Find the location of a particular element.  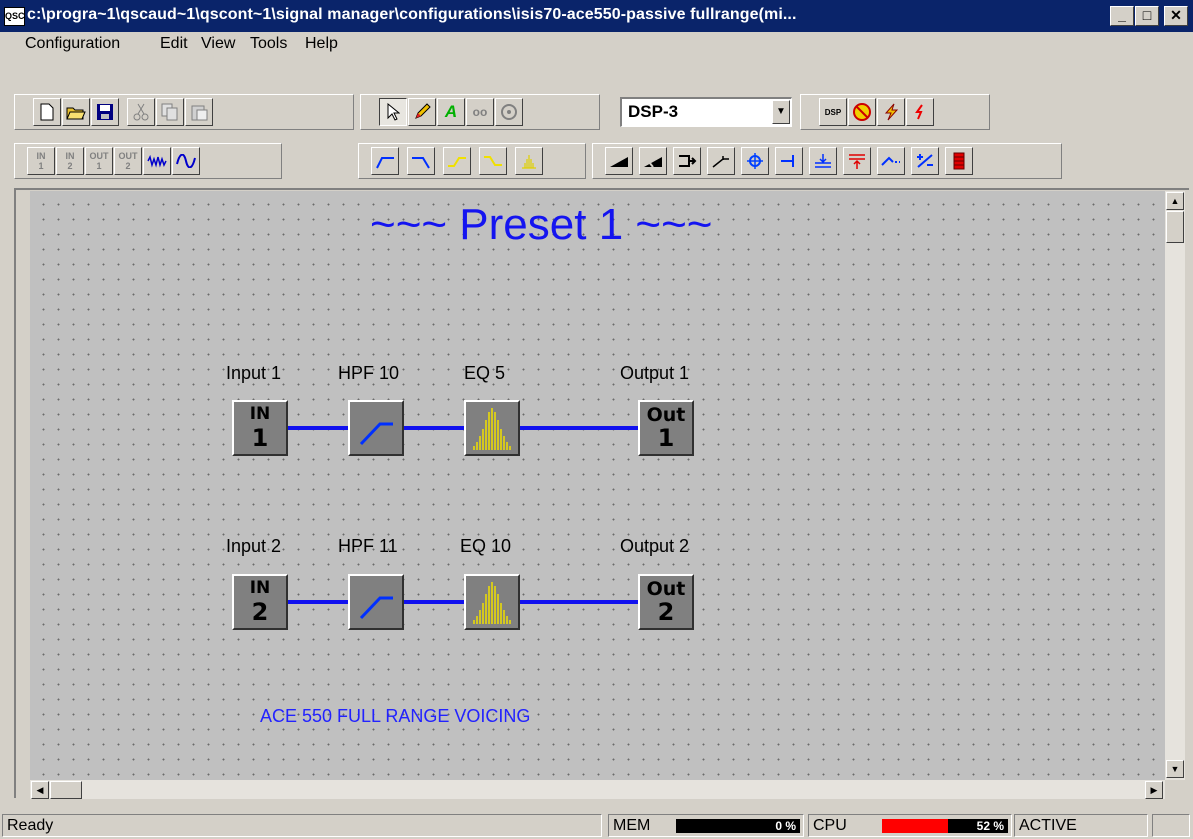

cpu-label: CPU is located at coordinates (830, 825).